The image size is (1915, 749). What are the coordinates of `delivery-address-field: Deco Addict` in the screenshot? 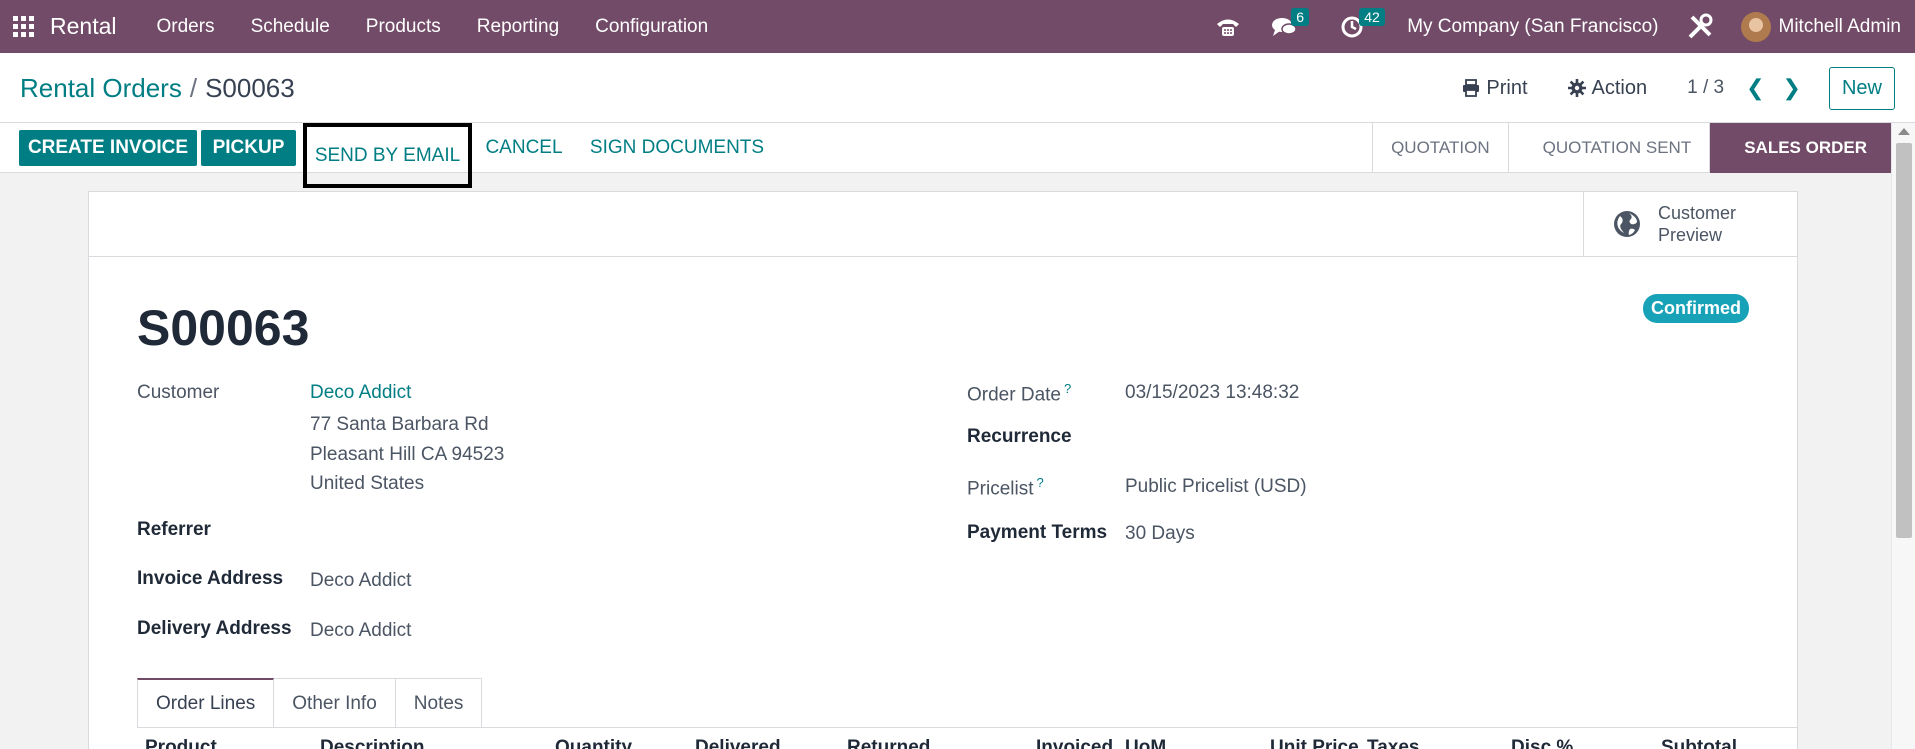 It's located at (360, 631).